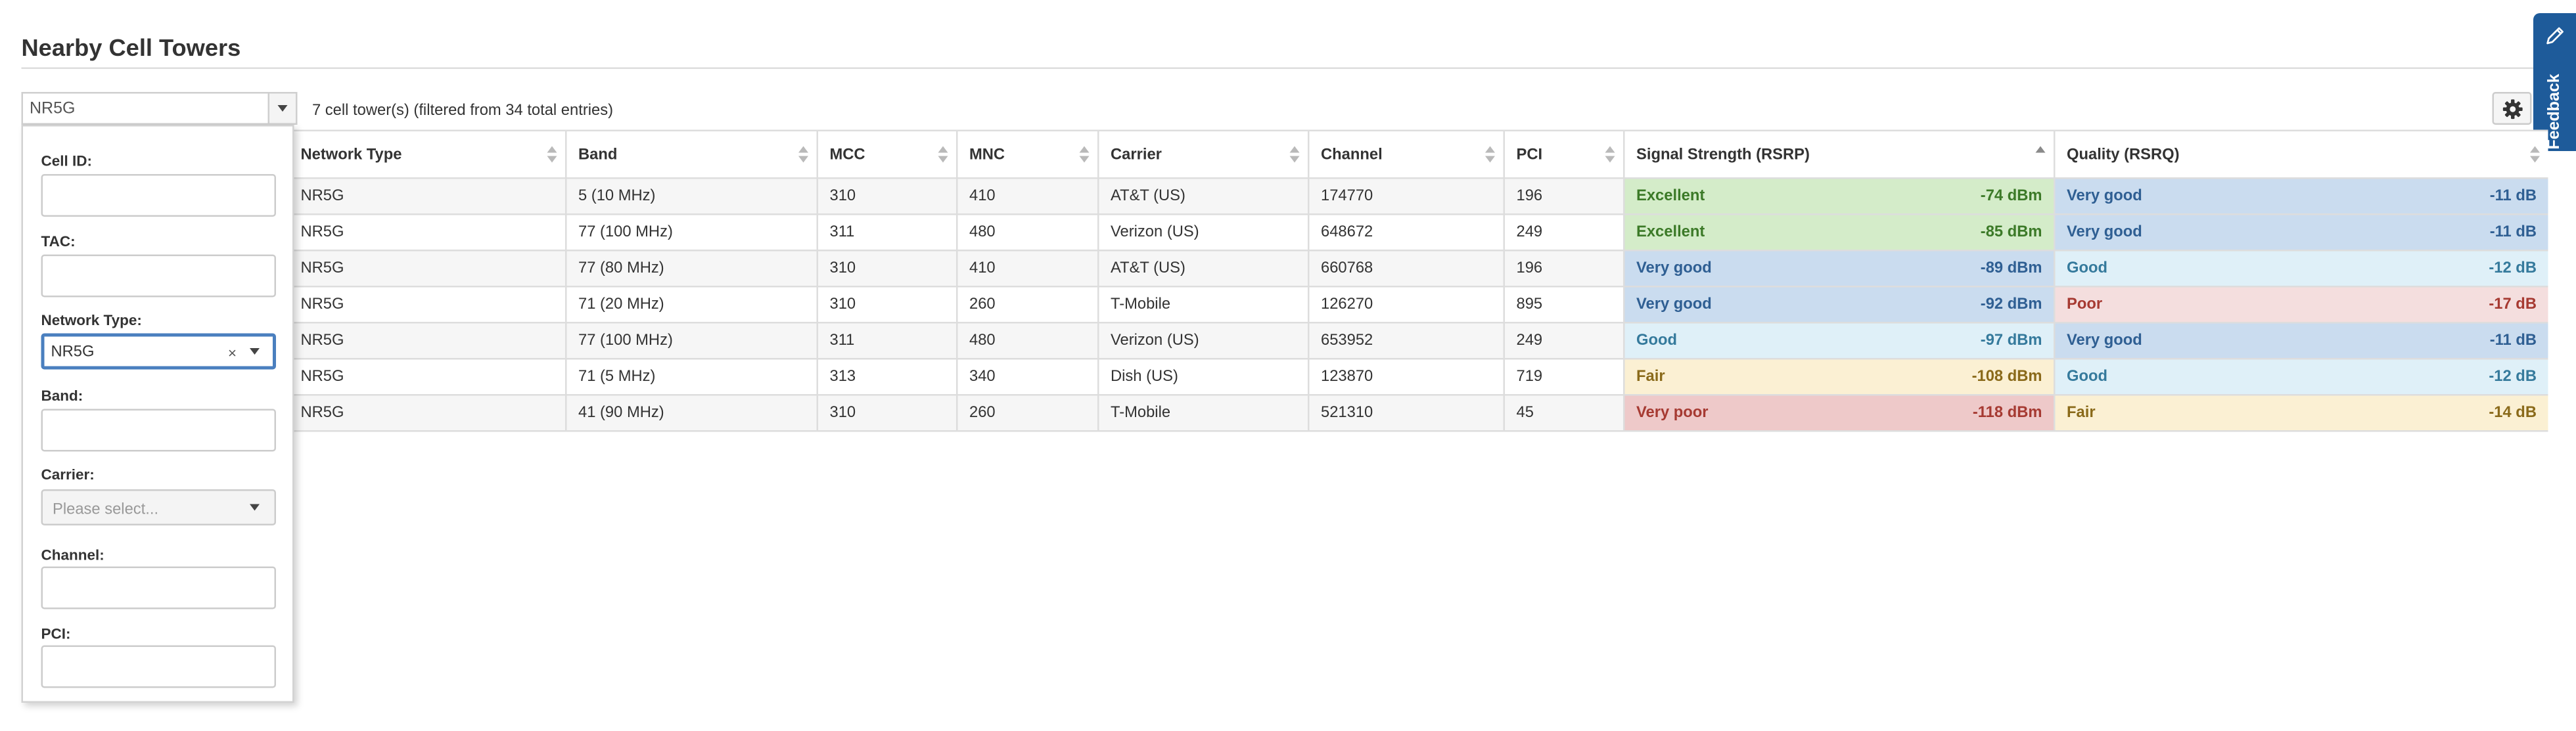  Describe the element at coordinates (159, 195) in the screenshot. I see `cell-id-input` at that location.